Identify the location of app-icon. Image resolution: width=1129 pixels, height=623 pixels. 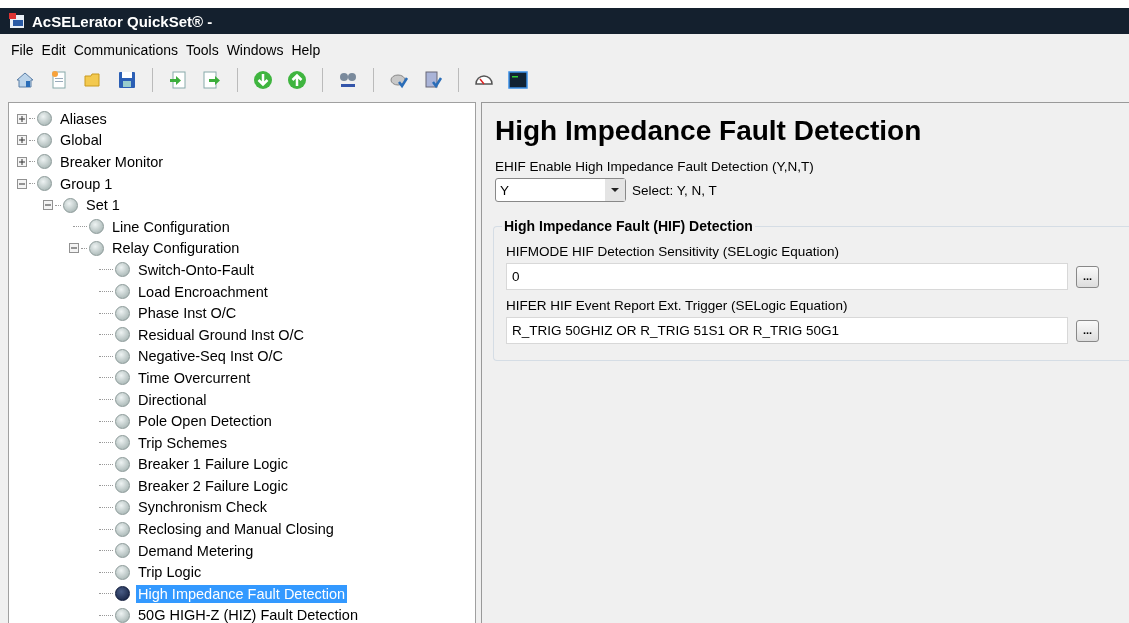
(17, 21).